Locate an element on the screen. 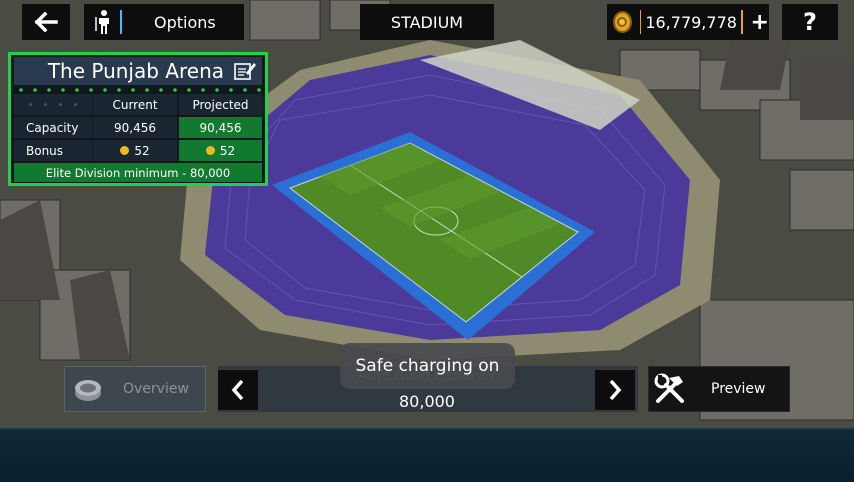 This screenshot has width=854, height=482. hammer-wrench-icon is located at coordinates (669, 388).